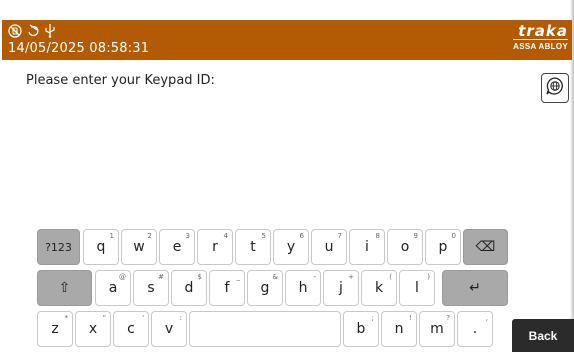 The width and height of the screenshot is (574, 352). I want to click on key-i-label: i, so click(367, 247).